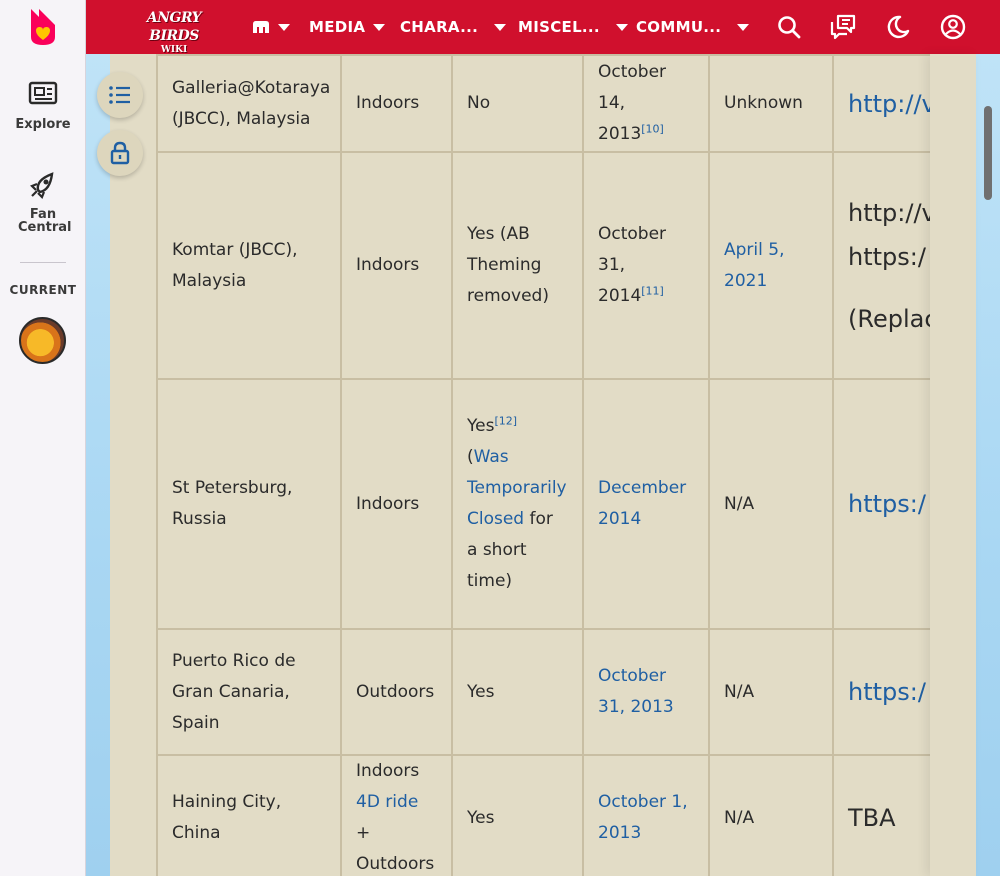  Describe the element at coordinates (43, 262) in the screenshot. I see `rail-divider` at that location.